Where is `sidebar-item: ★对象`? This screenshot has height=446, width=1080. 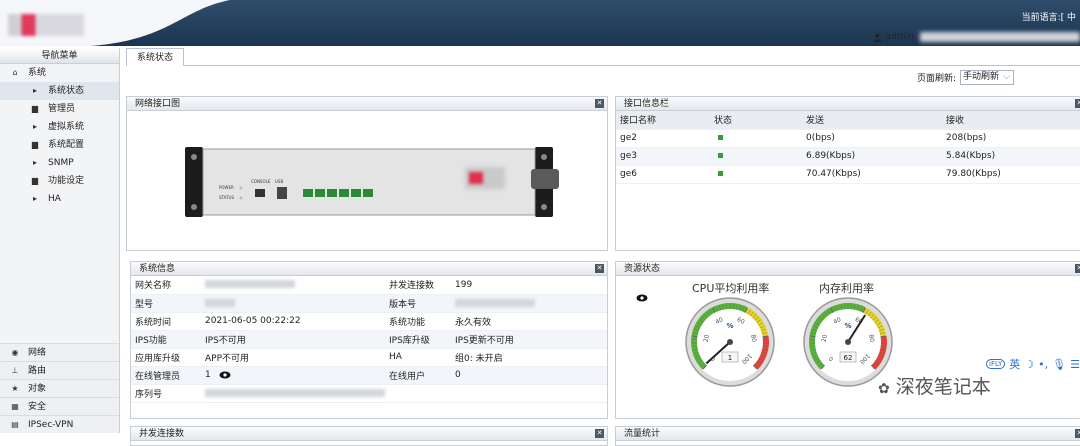
sidebar-item: ★对象 is located at coordinates (59, 388).